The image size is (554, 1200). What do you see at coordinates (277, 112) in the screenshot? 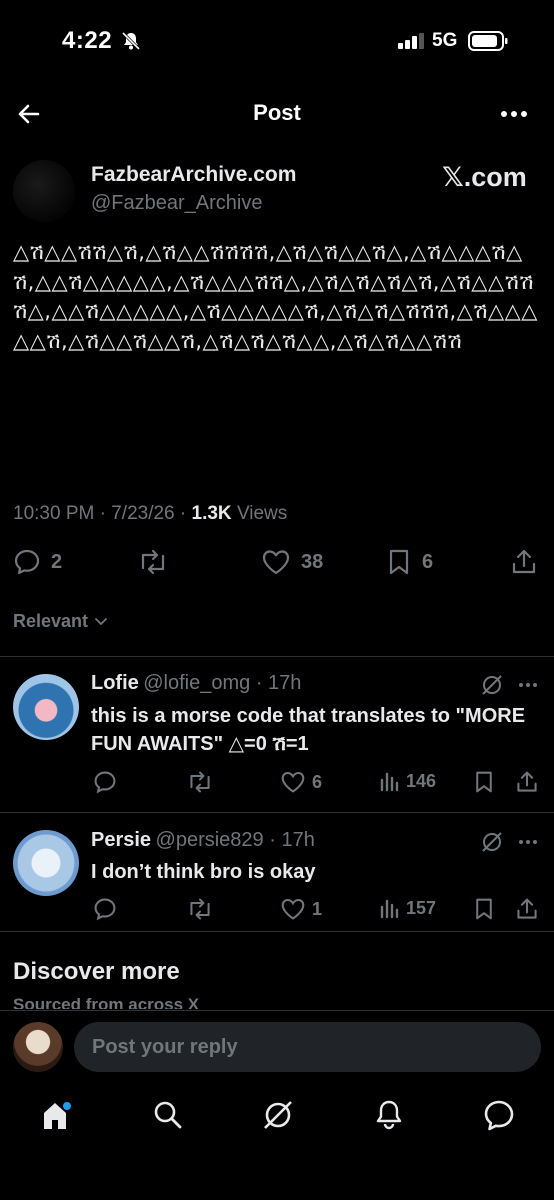
I see `page-title: Post` at bounding box center [277, 112].